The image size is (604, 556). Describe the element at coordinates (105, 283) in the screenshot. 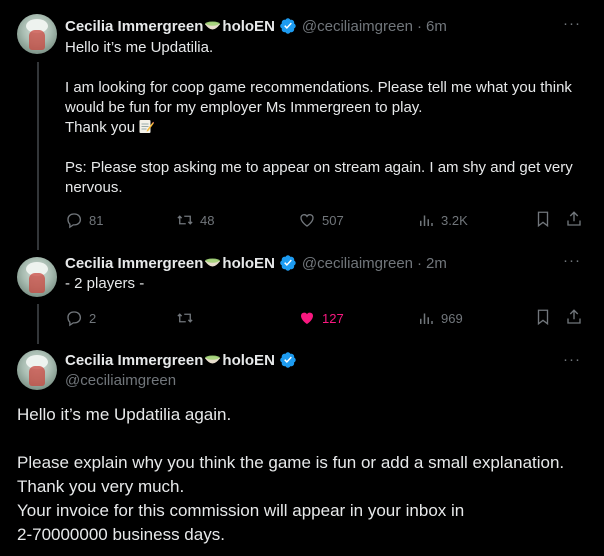

I see `tweet-text: - 2 players -` at that location.